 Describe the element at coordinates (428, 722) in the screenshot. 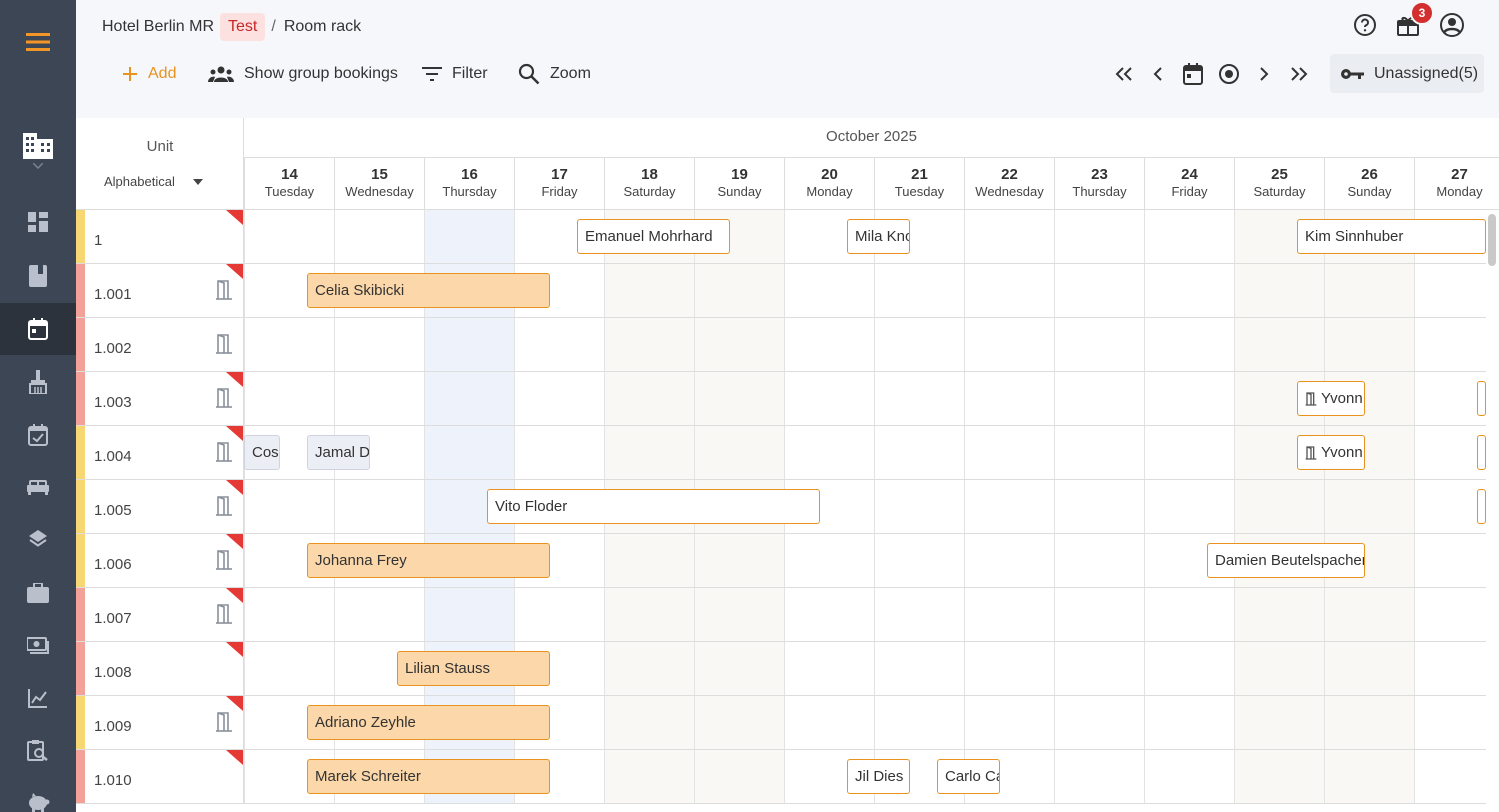

I see `booking-block: Adriano Zeyhle` at that location.